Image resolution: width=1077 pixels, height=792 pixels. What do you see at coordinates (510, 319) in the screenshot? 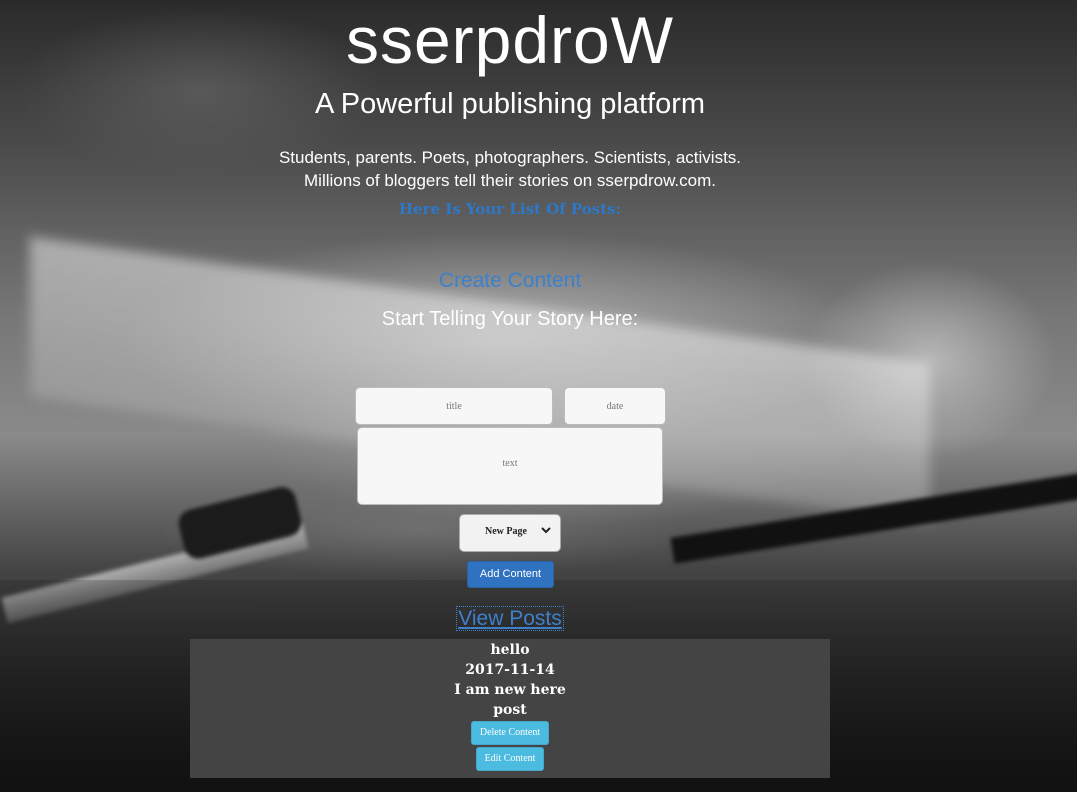
I see `create-subheading: Start Telling Your Story Here:` at bounding box center [510, 319].